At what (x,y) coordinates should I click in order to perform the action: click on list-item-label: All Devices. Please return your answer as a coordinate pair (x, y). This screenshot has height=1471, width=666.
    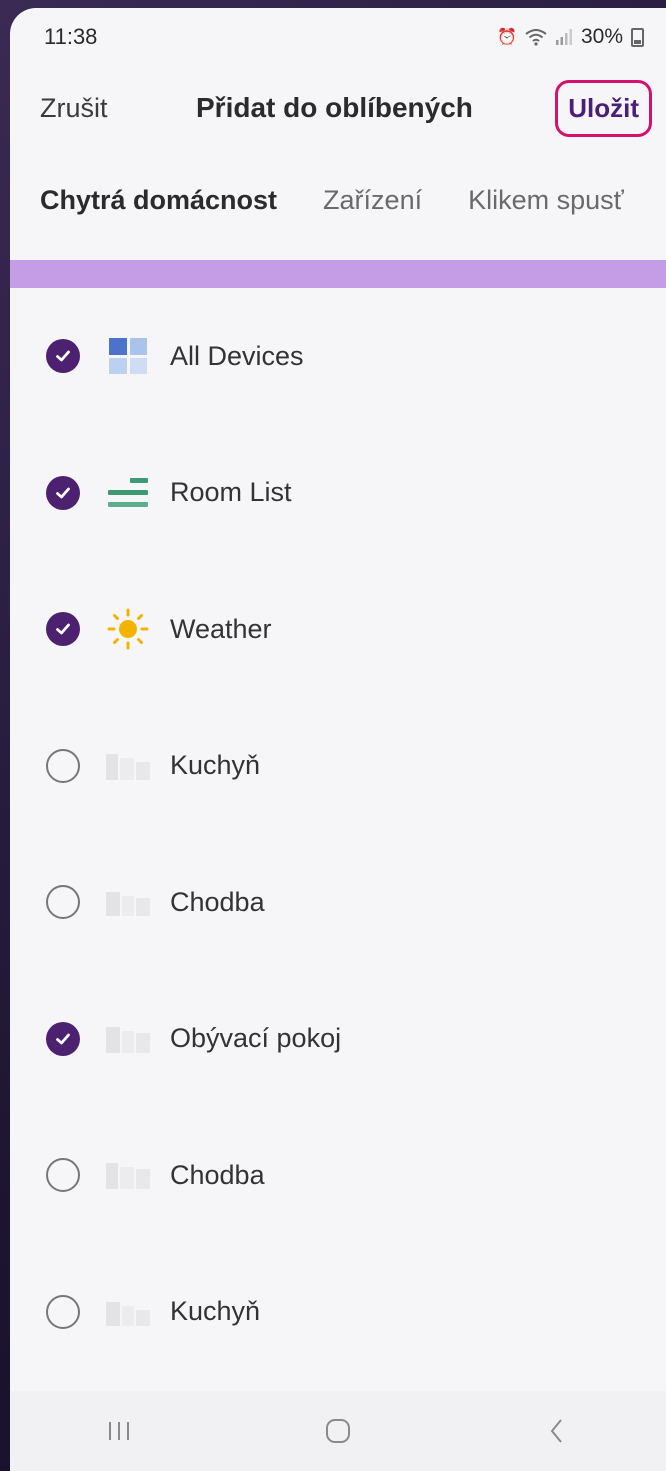
    Looking at the image, I should click on (237, 355).